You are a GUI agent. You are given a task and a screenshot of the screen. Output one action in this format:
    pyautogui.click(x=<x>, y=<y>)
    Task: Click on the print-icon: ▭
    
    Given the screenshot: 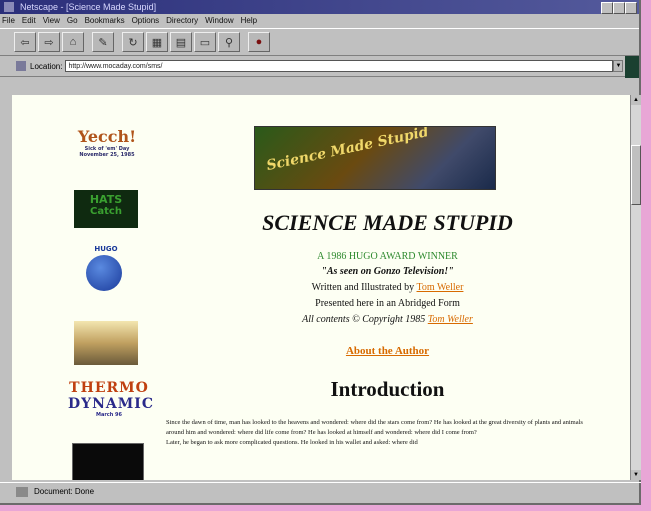 What is the action you would take?
    pyautogui.click(x=205, y=42)
    